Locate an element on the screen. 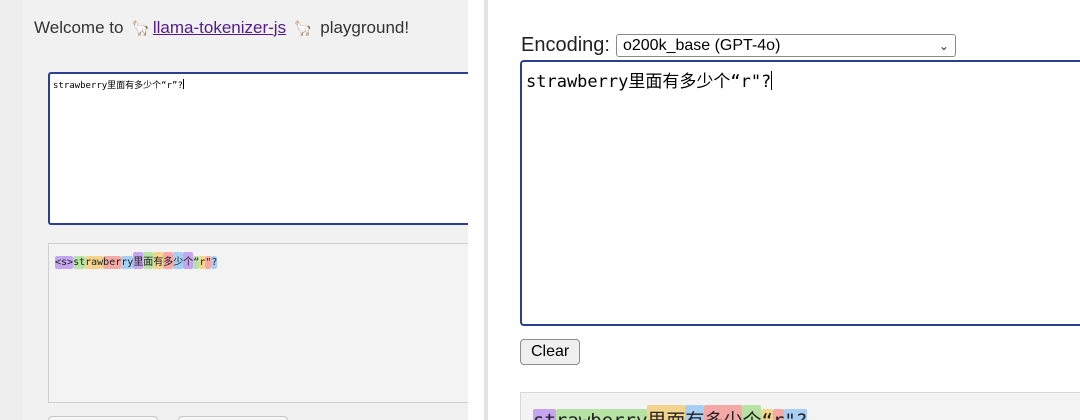 The width and height of the screenshot is (1080, 420). llama-tokenizer-link: llama-tokenizer-js is located at coordinates (219, 27).